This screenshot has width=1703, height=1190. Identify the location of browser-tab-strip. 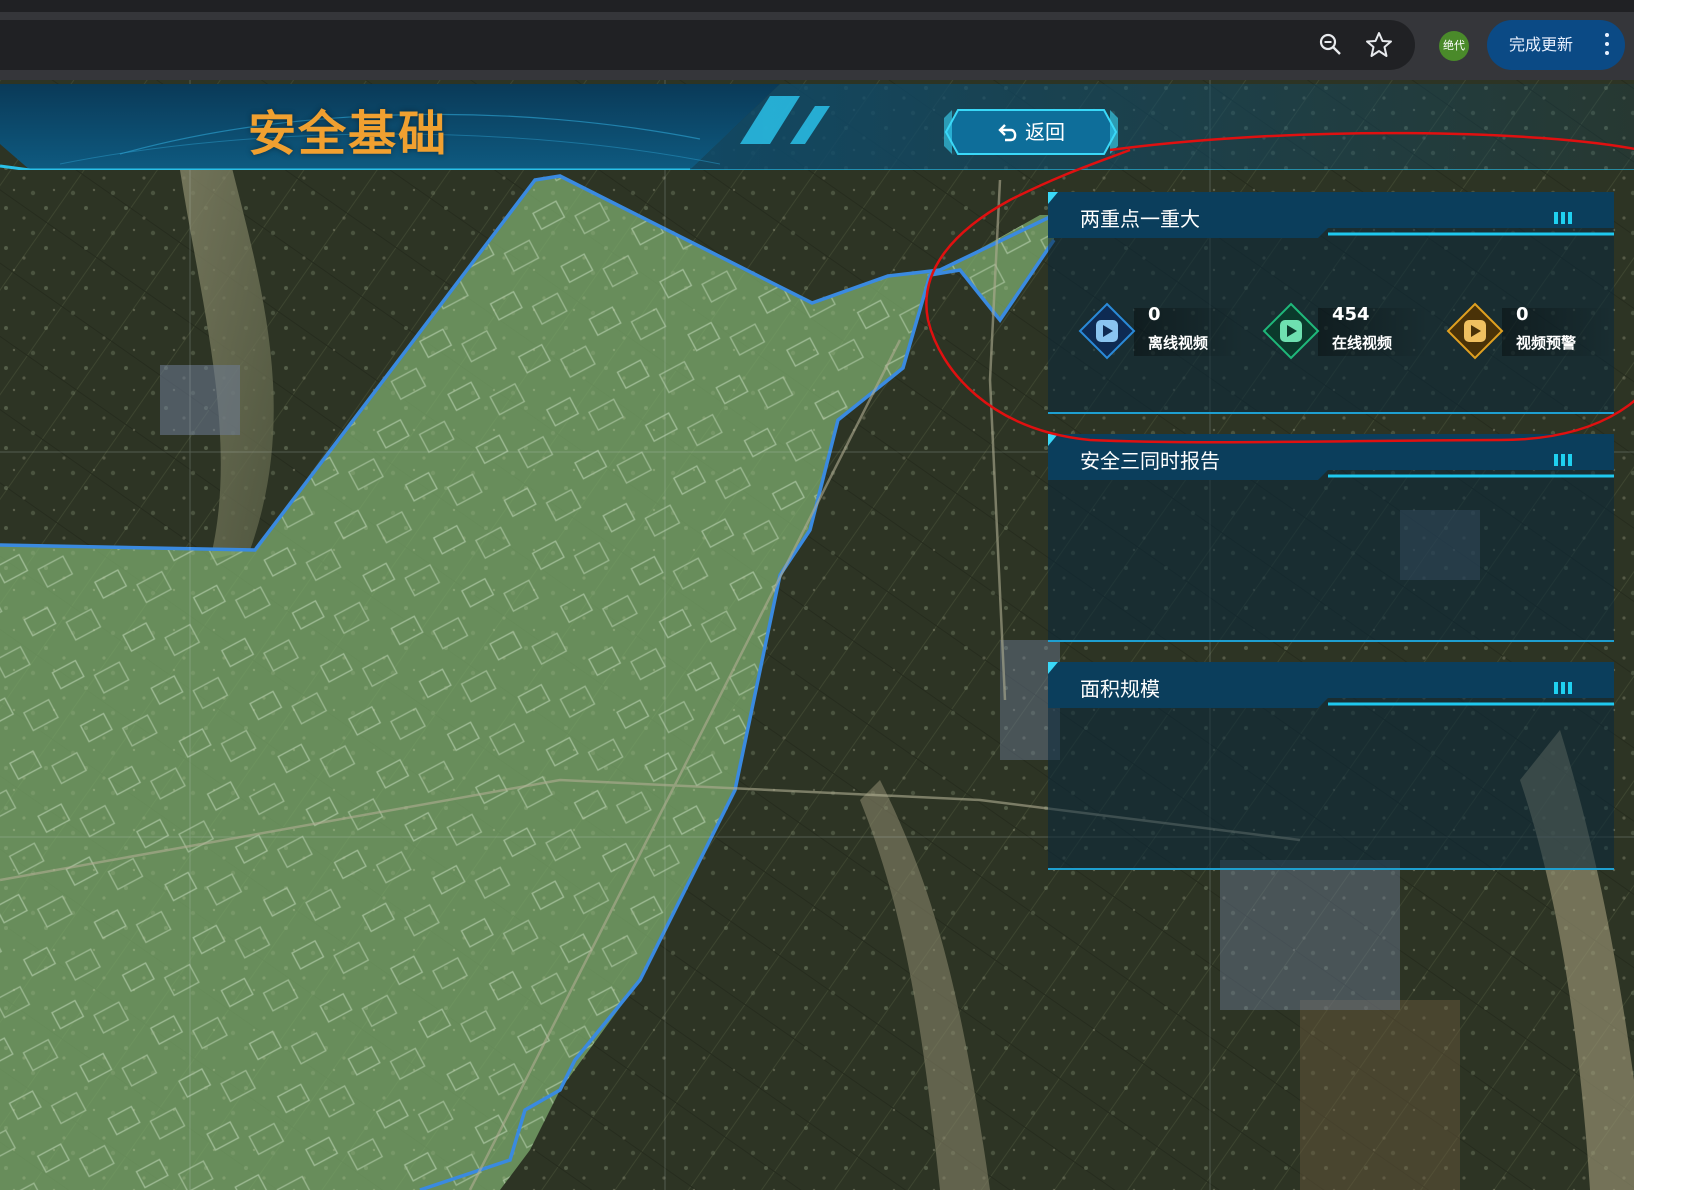
(817, 6).